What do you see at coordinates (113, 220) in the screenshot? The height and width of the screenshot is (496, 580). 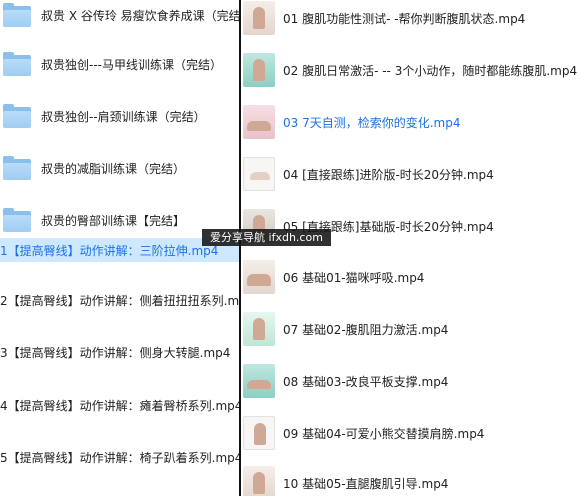 I see `folder-label: 叔贵的臀部训练课【完结】` at bounding box center [113, 220].